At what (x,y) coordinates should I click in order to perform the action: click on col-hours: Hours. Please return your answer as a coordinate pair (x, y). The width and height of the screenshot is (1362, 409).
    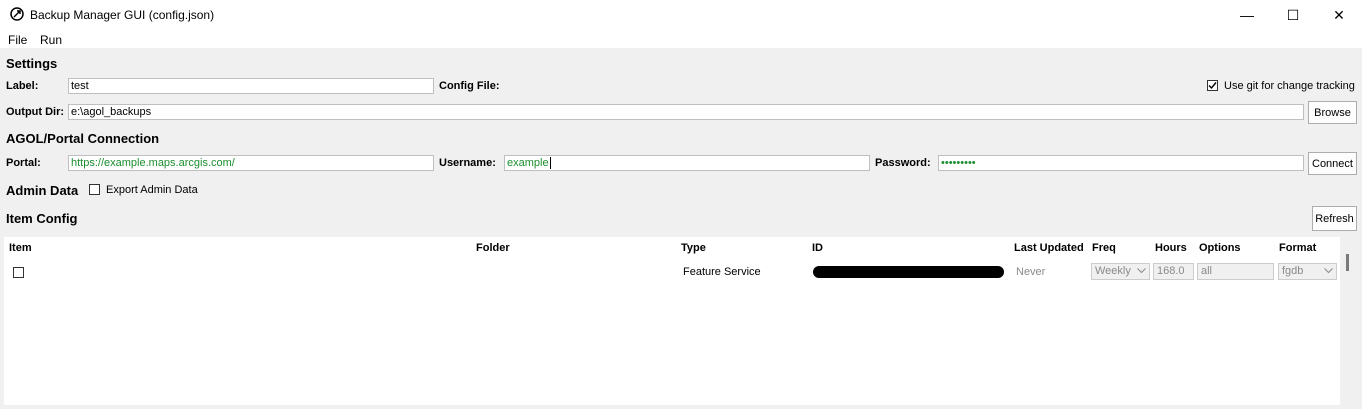
    Looking at the image, I should click on (1171, 248).